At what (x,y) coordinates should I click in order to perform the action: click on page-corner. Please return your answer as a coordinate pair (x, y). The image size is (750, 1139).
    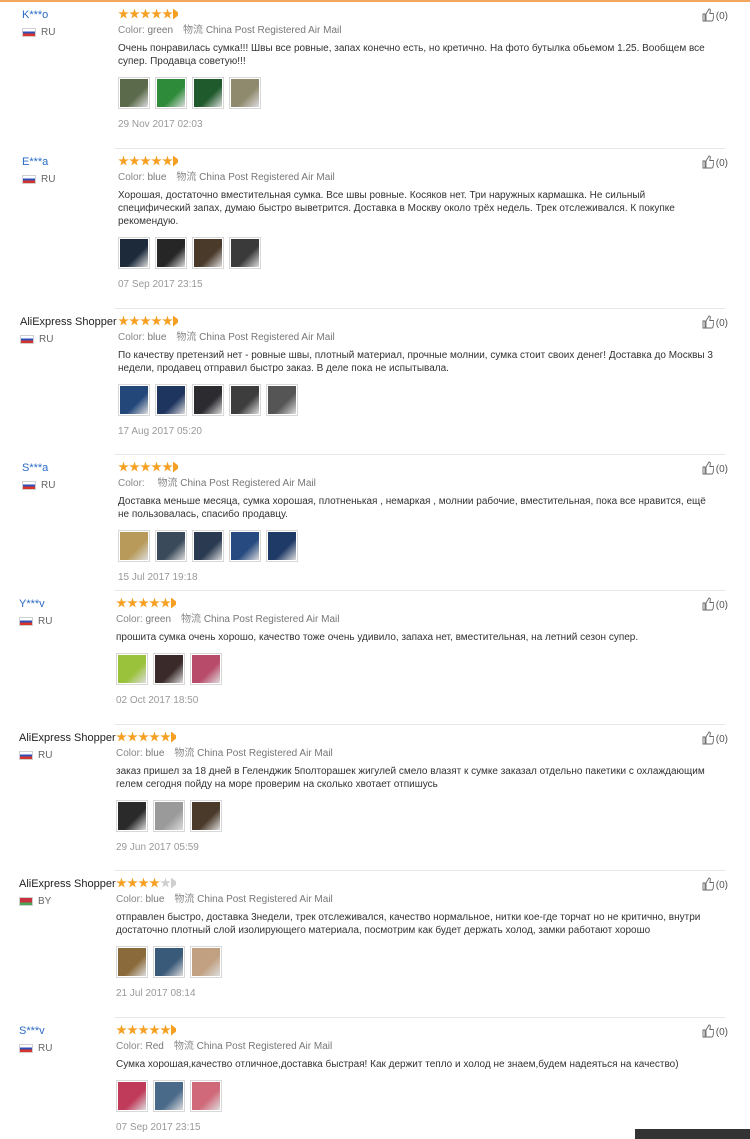
    Looking at the image, I should click on (692, 1134).